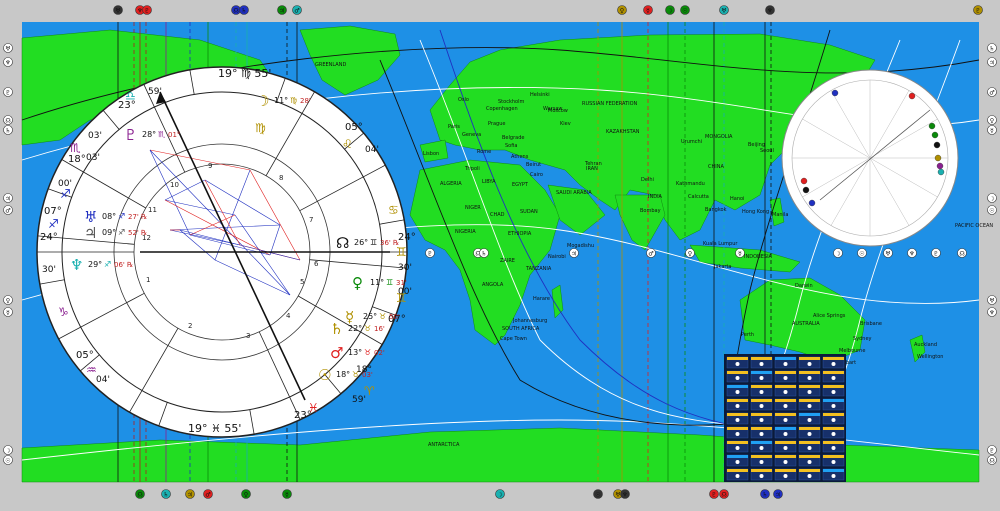  Describe the element at coordinates (369, 391) in the screenshot. I see `sign-glyph: ♈` at that location.